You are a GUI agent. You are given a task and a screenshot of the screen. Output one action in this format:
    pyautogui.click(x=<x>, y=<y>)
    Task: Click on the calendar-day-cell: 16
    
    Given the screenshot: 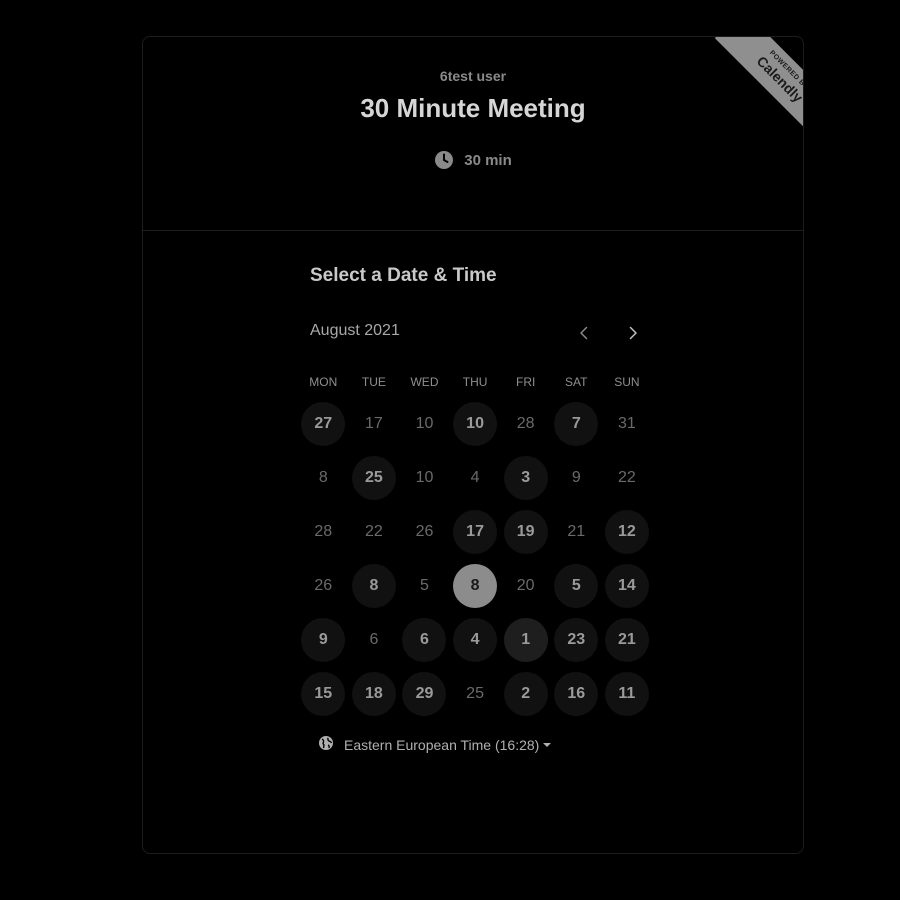 What is the action you would take?
    pyautogui.click(x=576, y=694)
    